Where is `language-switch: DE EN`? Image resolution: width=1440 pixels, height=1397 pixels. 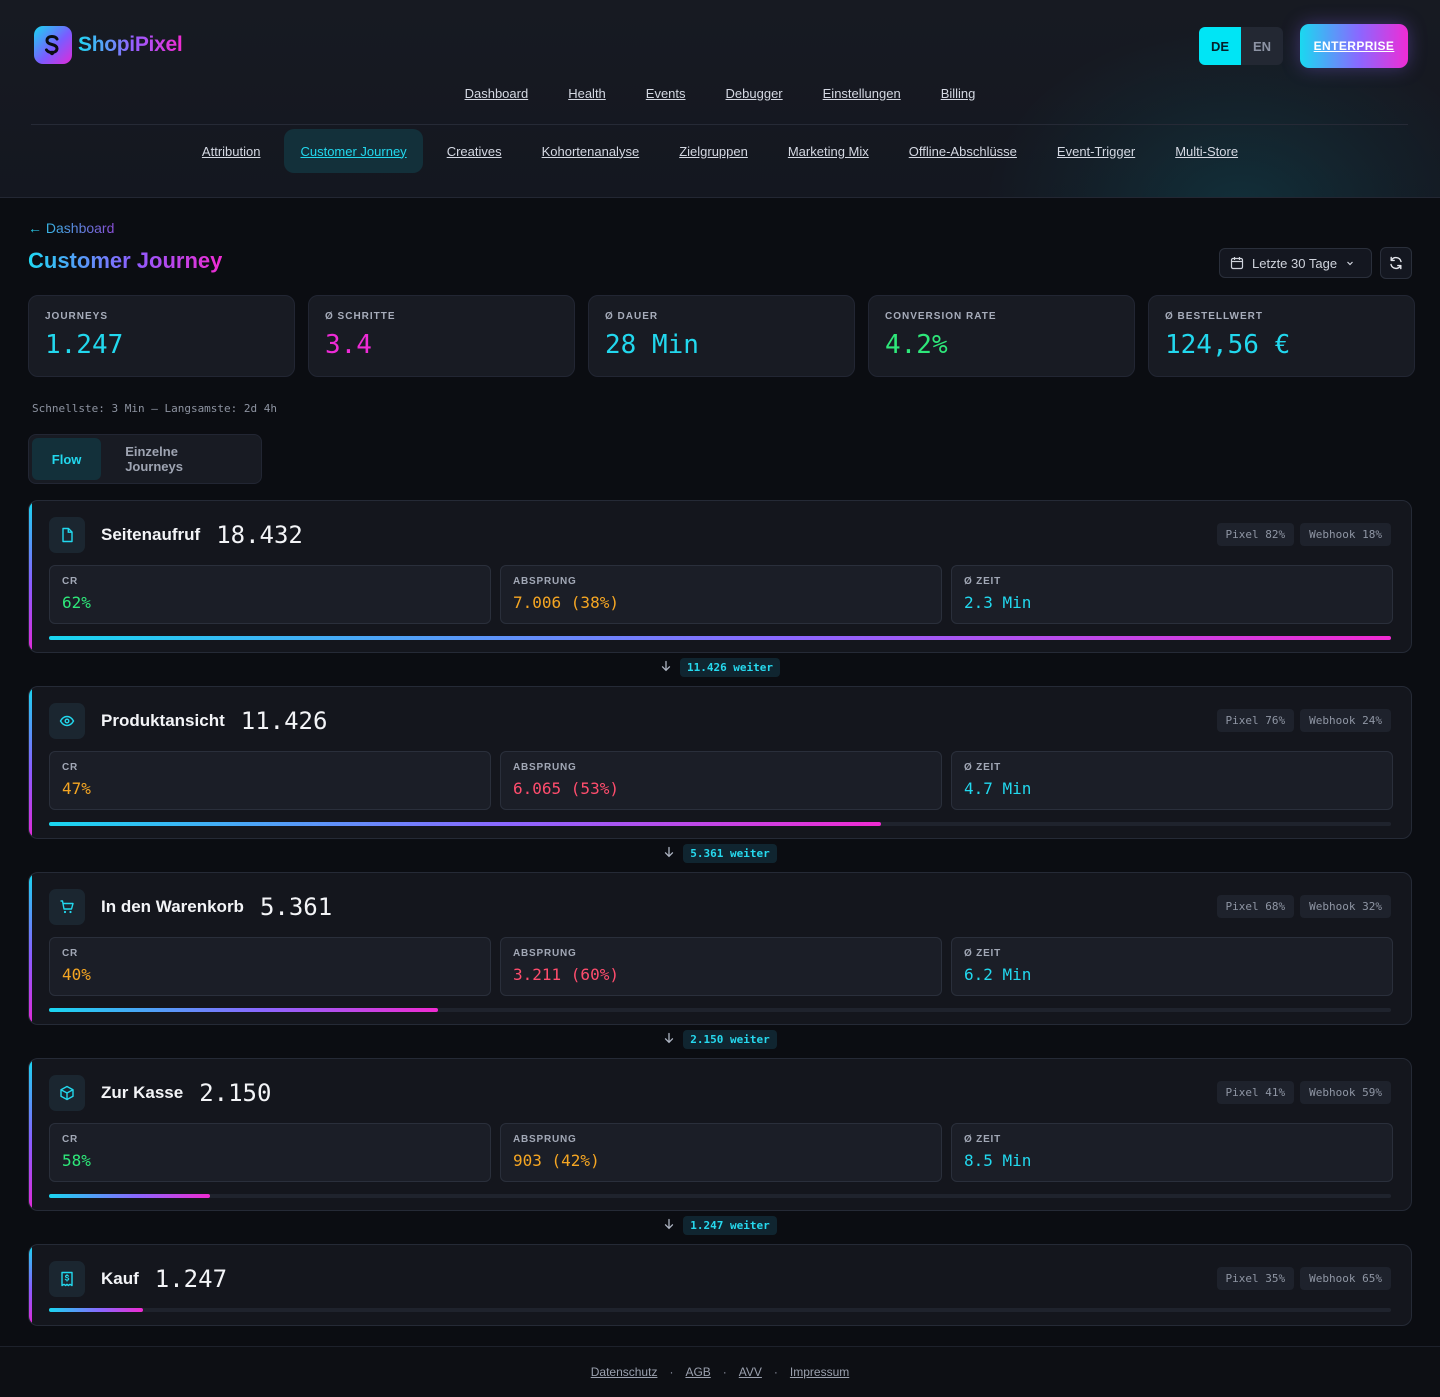 language-switch: DE EN is located at coordinates (1241, 46).